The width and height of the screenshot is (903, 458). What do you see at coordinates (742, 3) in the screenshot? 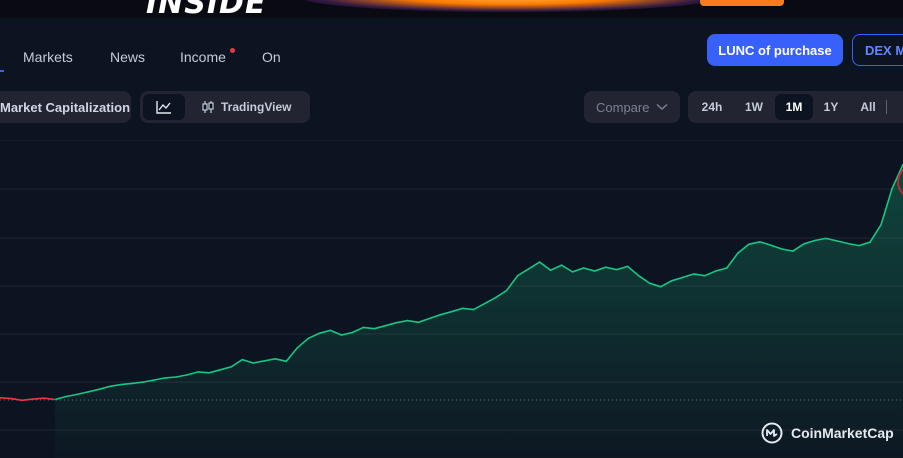
I see `banner-cta-button` at bounding box center [742, 3].